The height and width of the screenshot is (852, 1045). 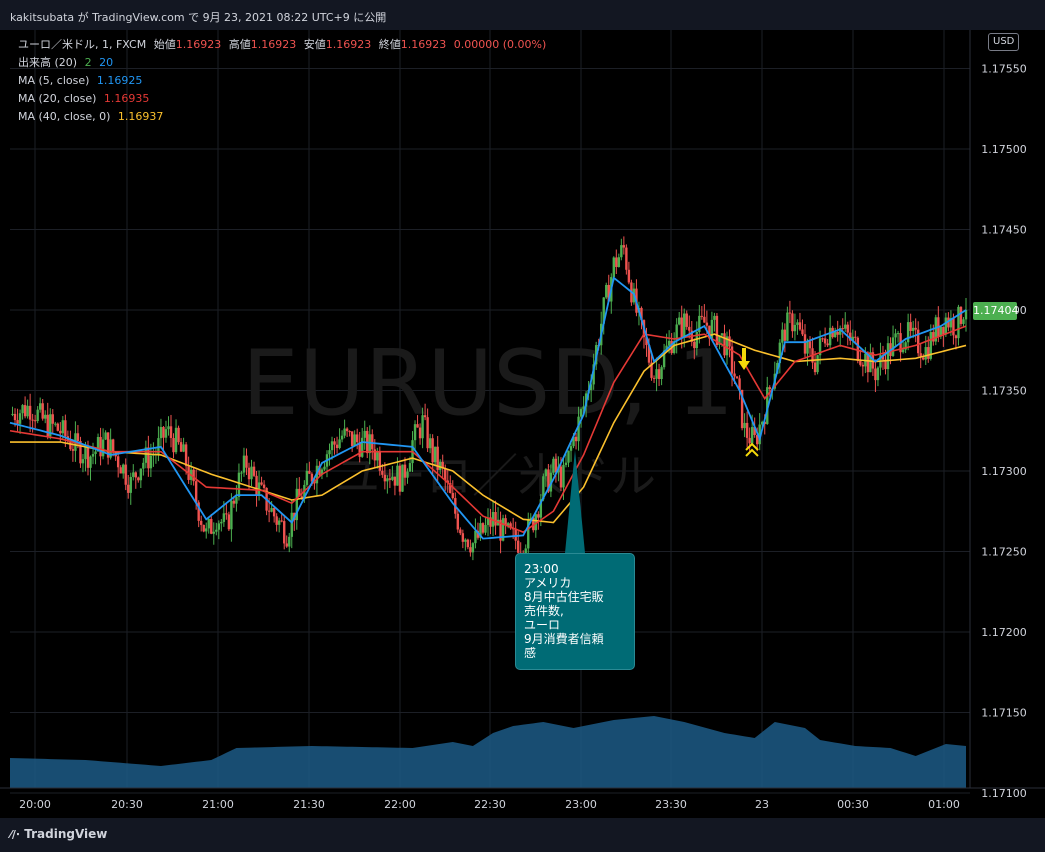 I want to click on low-label: 安値, so click(x=314, y=44).